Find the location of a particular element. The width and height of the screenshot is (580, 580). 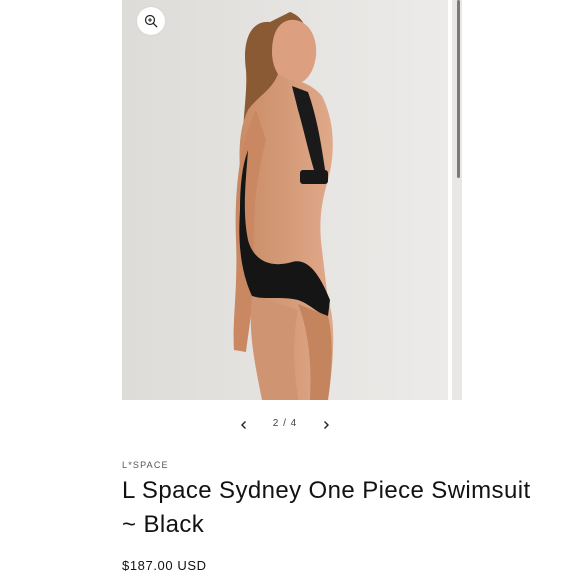

zoom-button is located at coordinates (151, 21).